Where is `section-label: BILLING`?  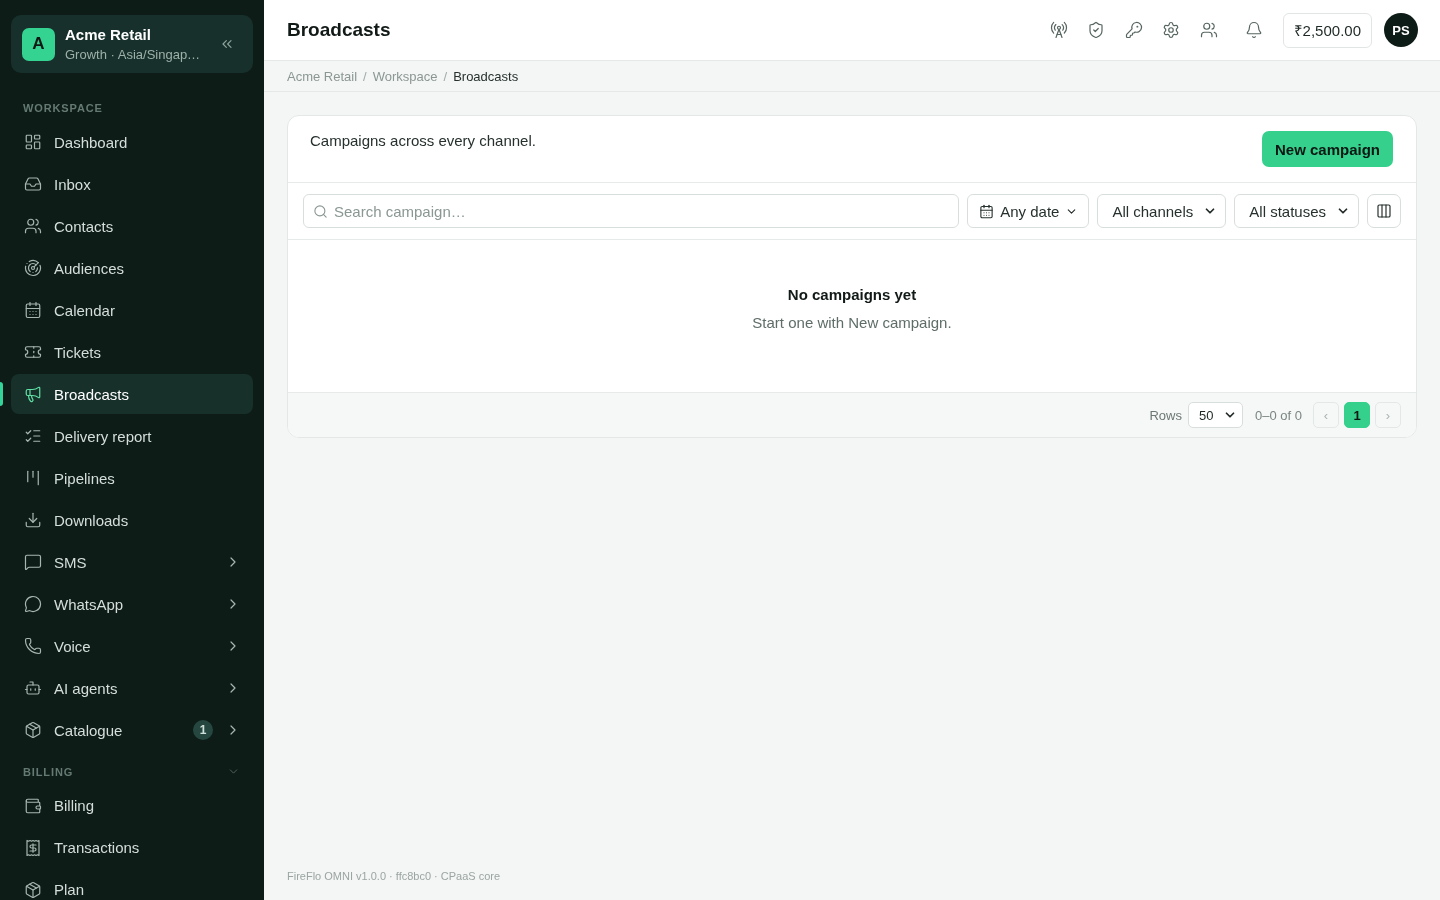 section-label: BILLING is located at coordinates (48, 771).